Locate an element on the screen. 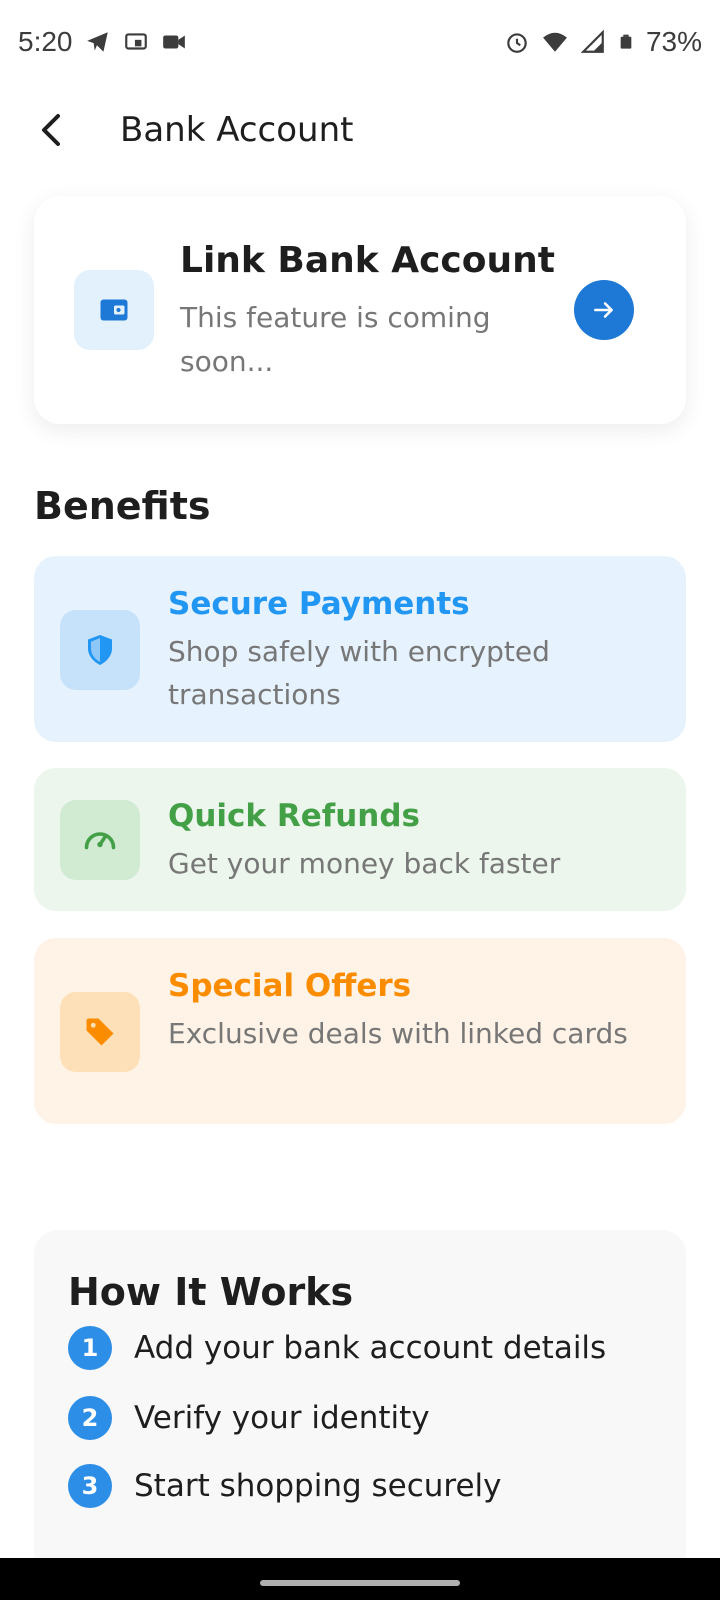  home-gesture-handle is located at coordinates (360, 1583).